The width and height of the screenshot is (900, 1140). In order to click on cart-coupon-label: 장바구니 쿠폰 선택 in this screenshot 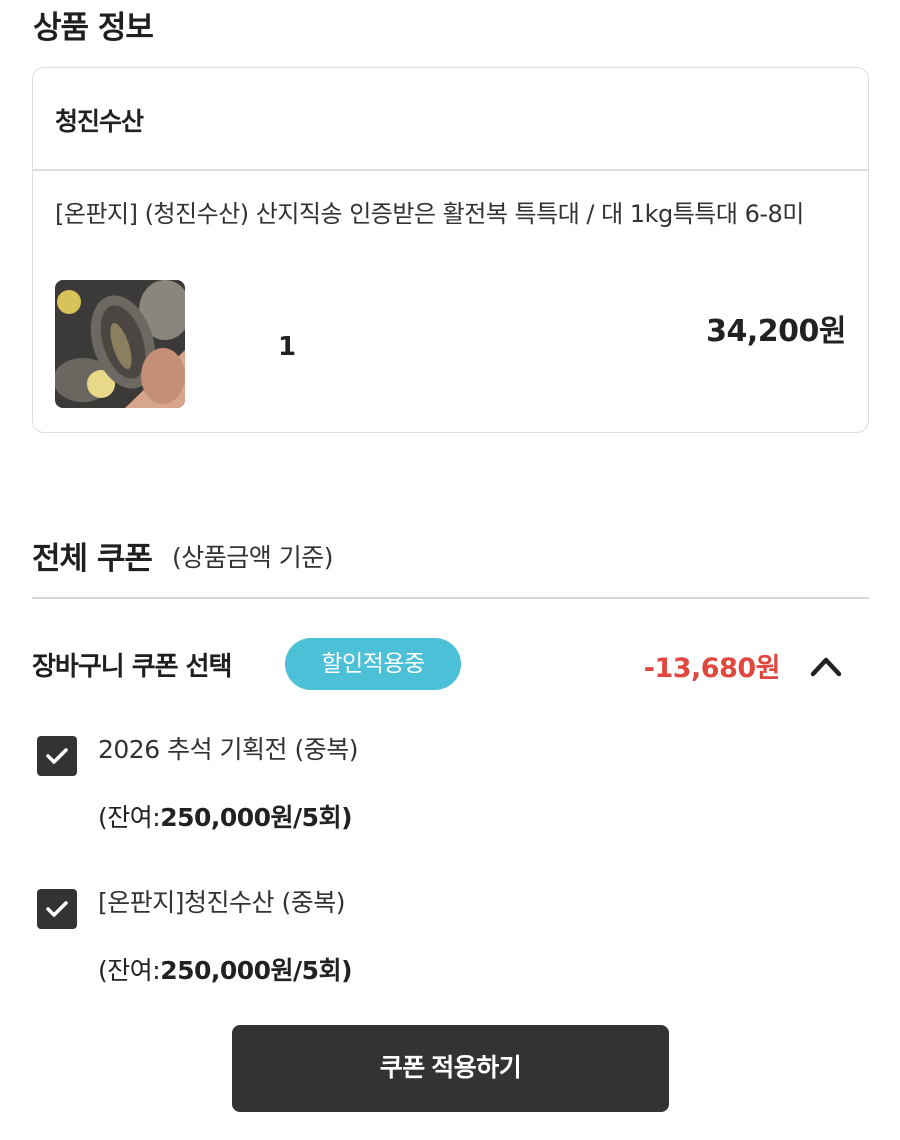, I will do `click(132, 664)`.